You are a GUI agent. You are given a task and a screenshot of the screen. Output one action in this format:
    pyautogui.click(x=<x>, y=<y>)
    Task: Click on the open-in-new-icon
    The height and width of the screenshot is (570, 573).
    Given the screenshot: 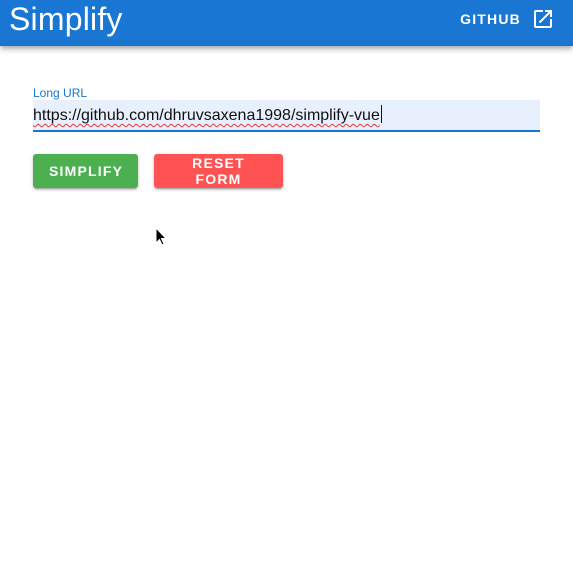 What is the action you would take?
    pyautogui.click(x=543, y=19)
    